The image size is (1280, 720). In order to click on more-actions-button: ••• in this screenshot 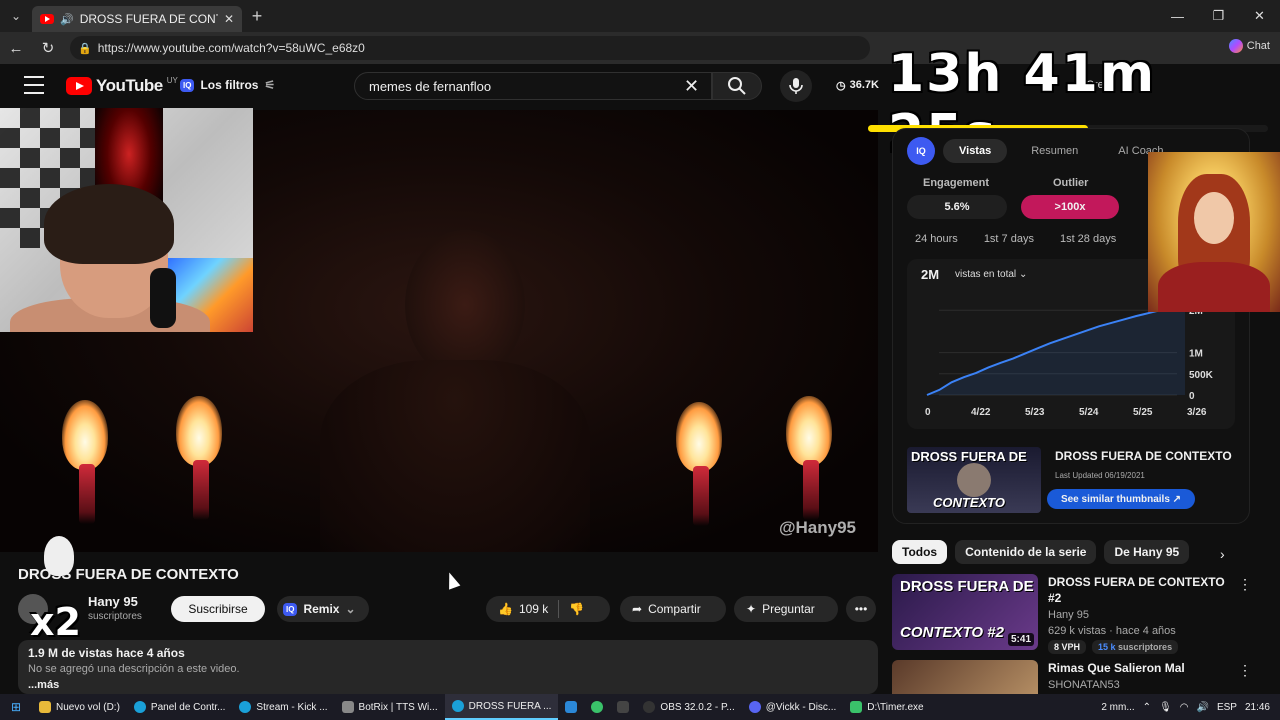, I will do `click(861, 609)`.